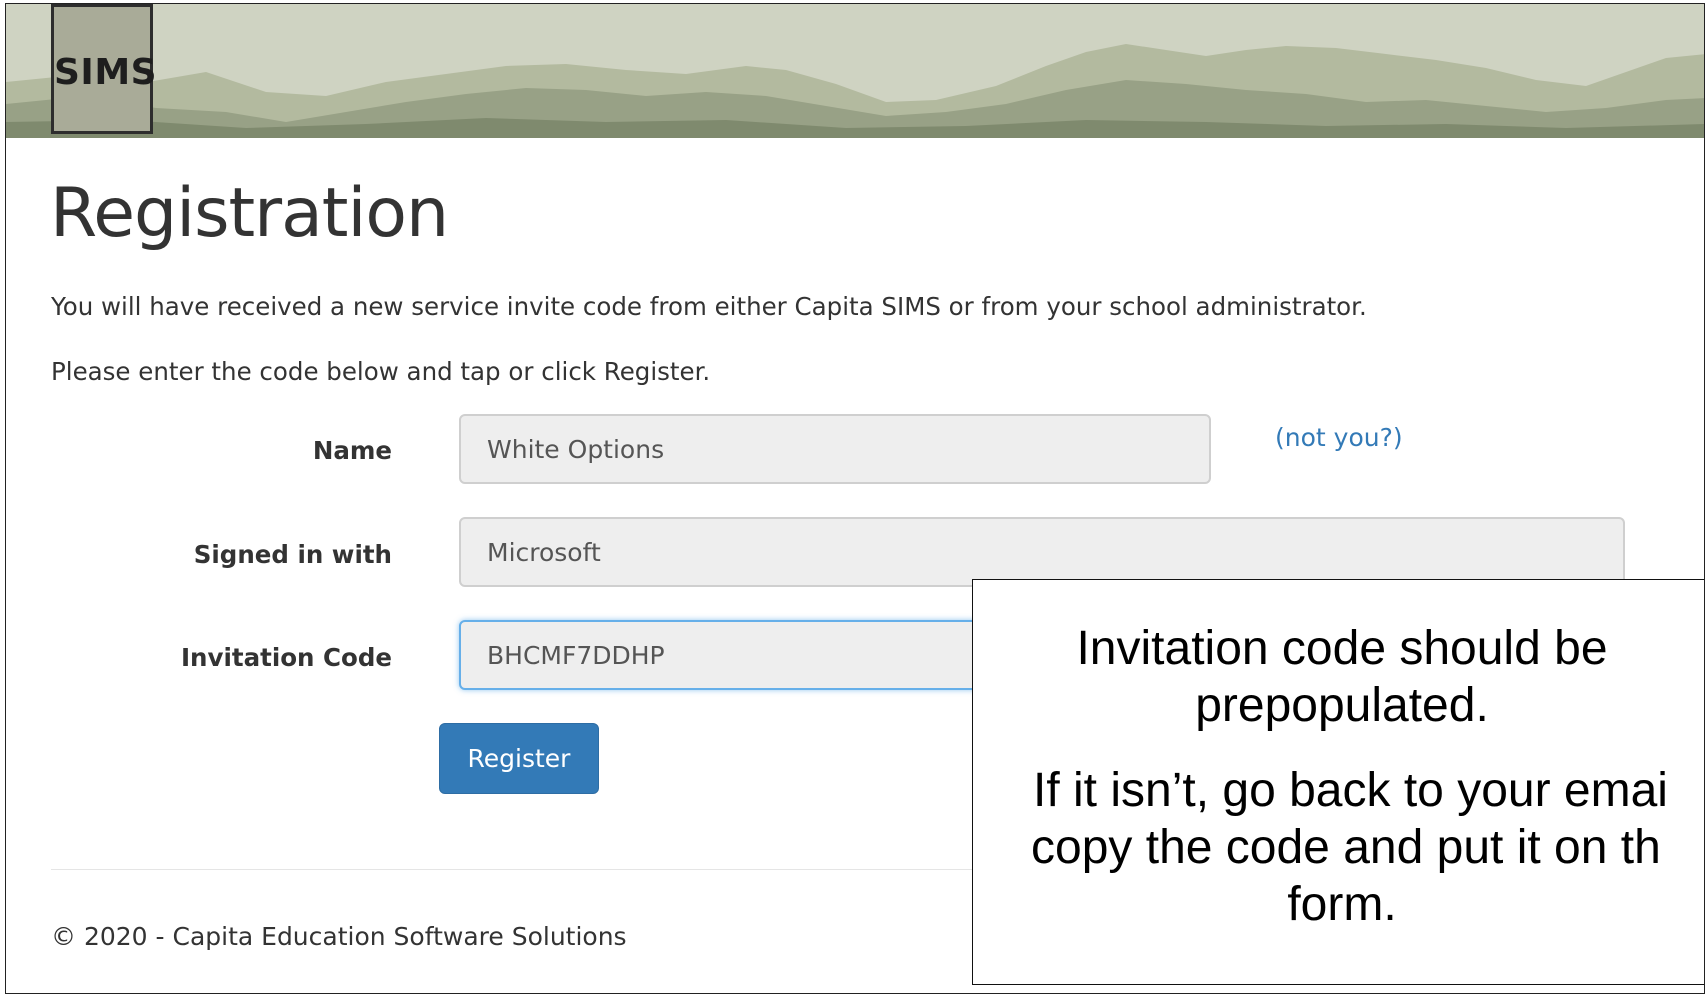  I want to click on page-title: Registration, so click(249, 213).